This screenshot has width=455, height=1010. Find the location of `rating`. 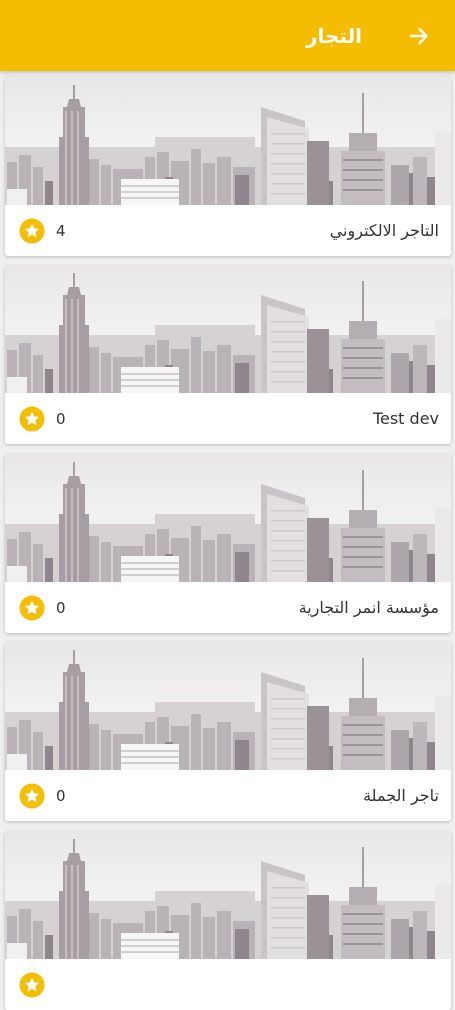

rating is located at coordinates (37, 985).